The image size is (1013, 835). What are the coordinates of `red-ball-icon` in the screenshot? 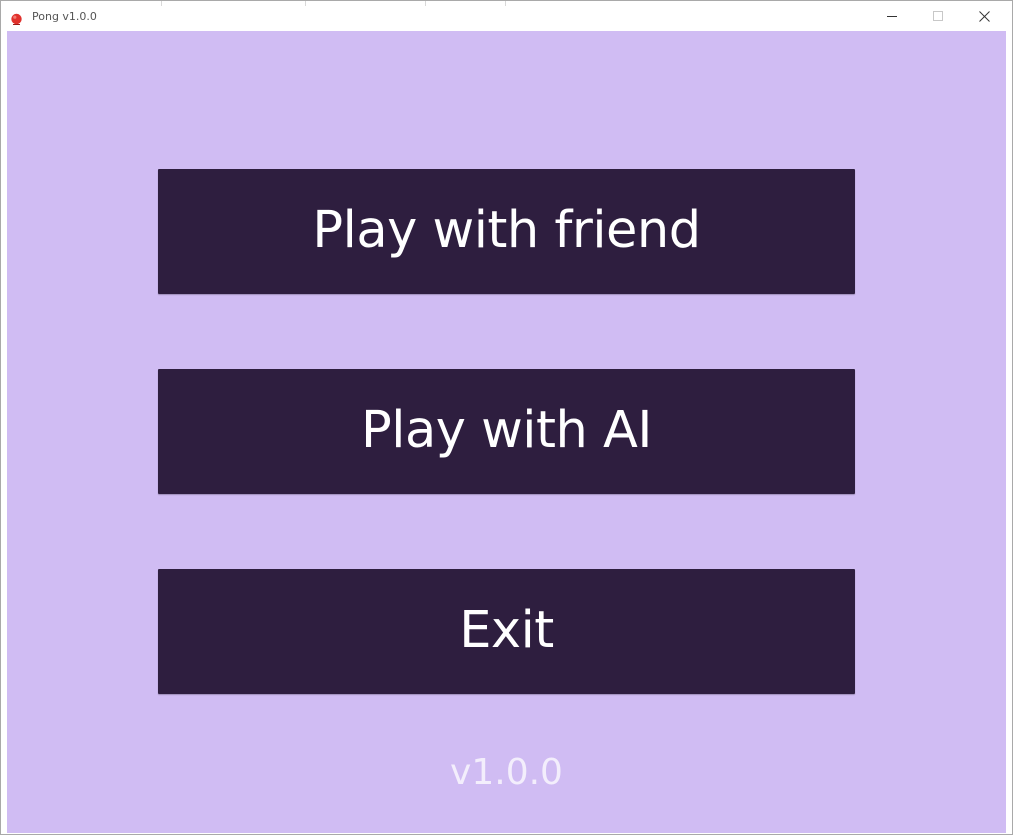 It's located at (16, 18).